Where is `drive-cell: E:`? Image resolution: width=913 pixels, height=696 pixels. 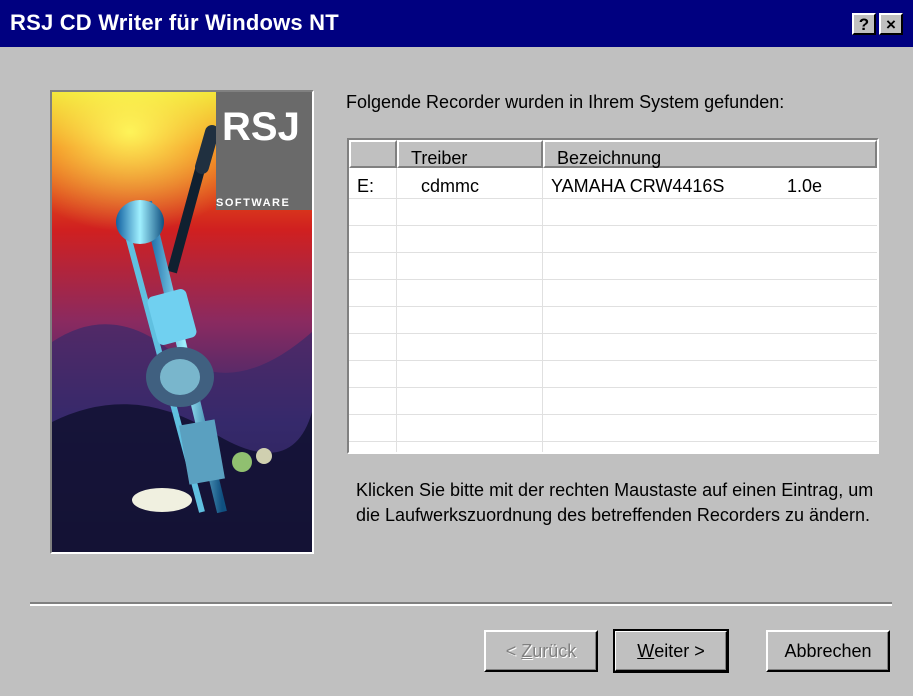 drive-cell: E: is located at coordinates (366, 186).